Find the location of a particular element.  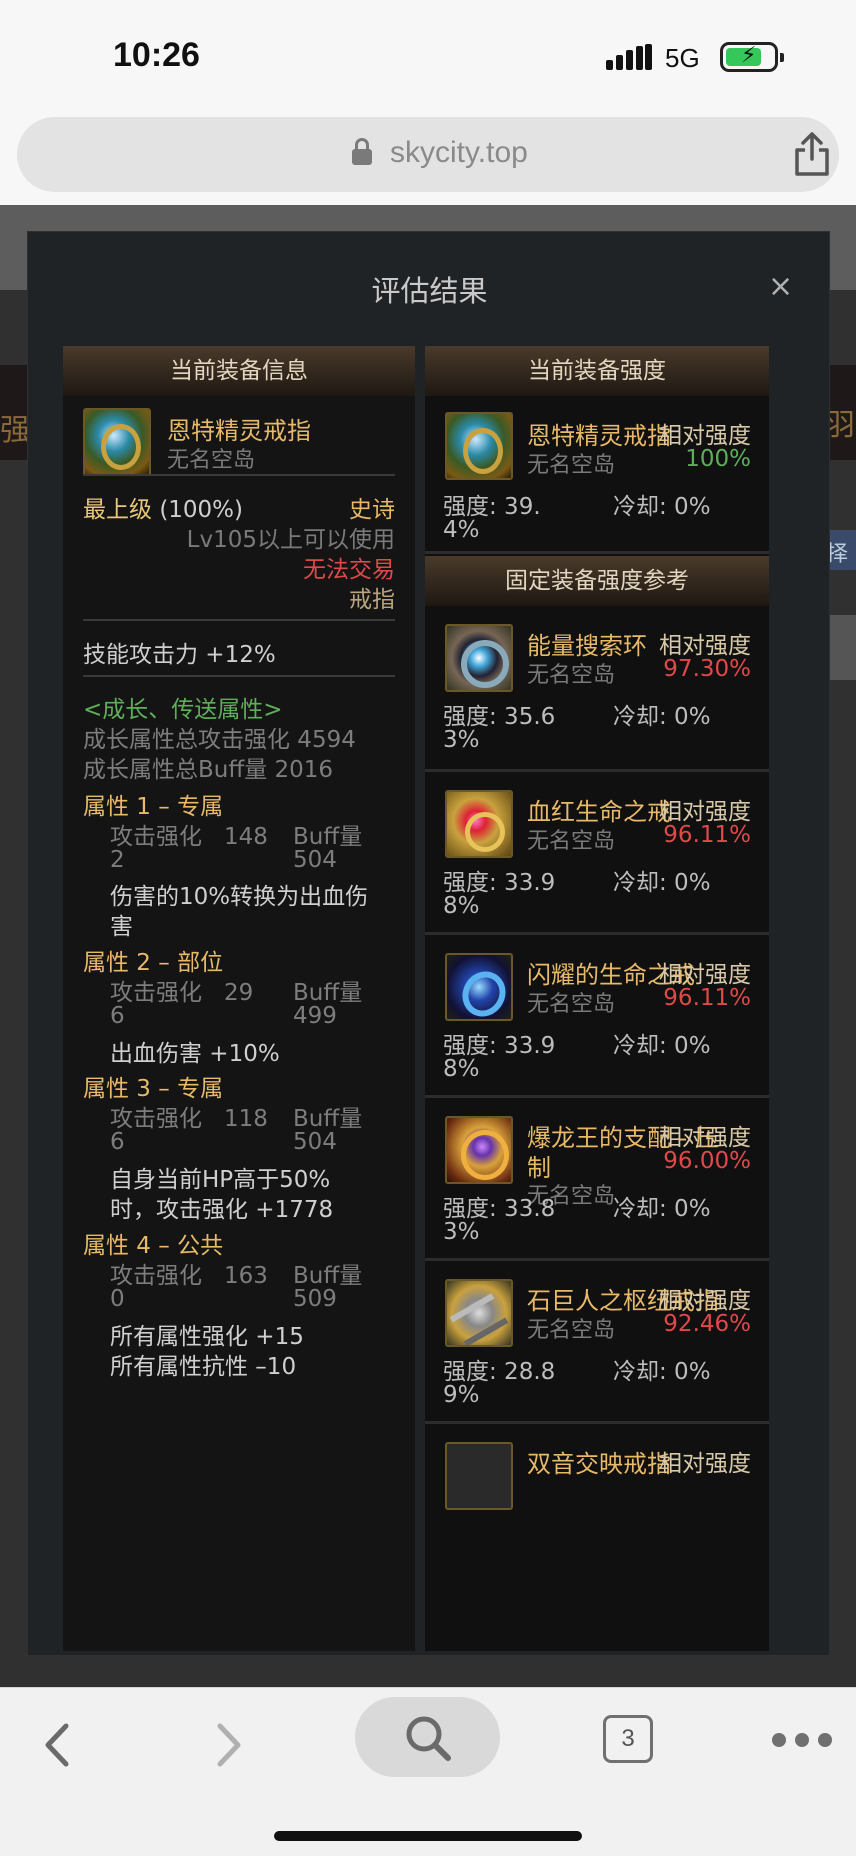

attribute-effect: 自身当前HP高于50% is located at coordinates (220, 1180).